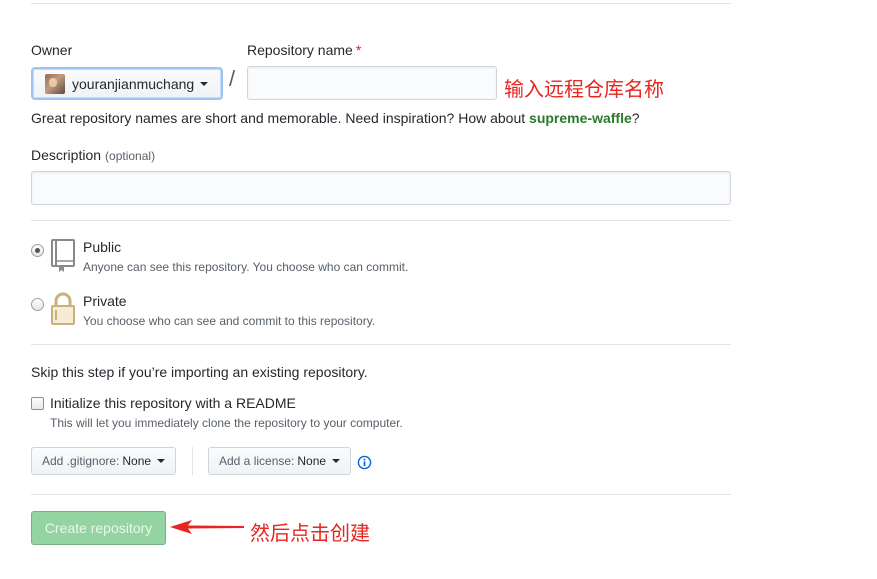 Image resolution: width=877 pixels, height=579 pixels. I want to click on license-label: Add a license:, so click(257, 461).